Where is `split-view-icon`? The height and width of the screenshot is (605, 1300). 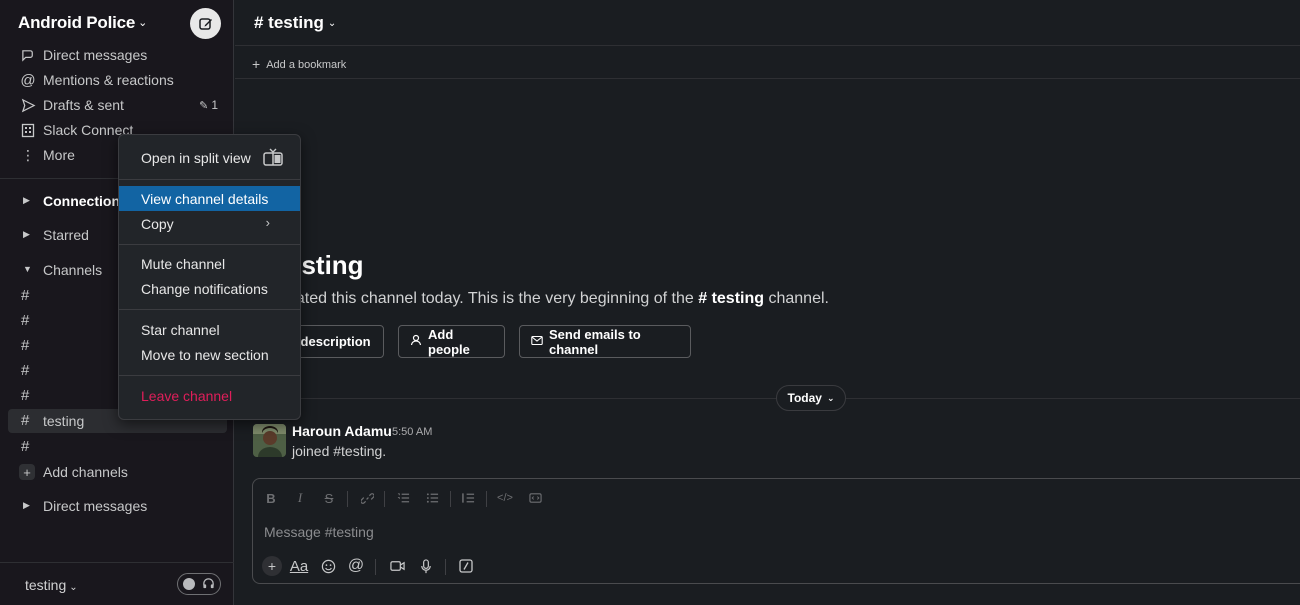 split-view-icon is located at coordinates (273, 158).